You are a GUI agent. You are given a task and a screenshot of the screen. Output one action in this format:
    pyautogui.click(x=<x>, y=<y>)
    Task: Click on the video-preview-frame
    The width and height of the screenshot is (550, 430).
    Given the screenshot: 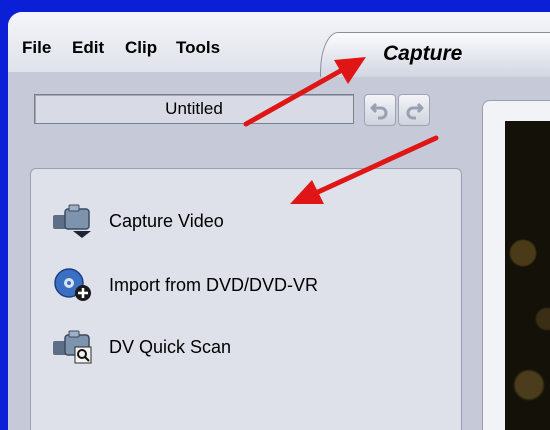 What is the action you would take?
    pyautogui.click(x=516, y=265)
    